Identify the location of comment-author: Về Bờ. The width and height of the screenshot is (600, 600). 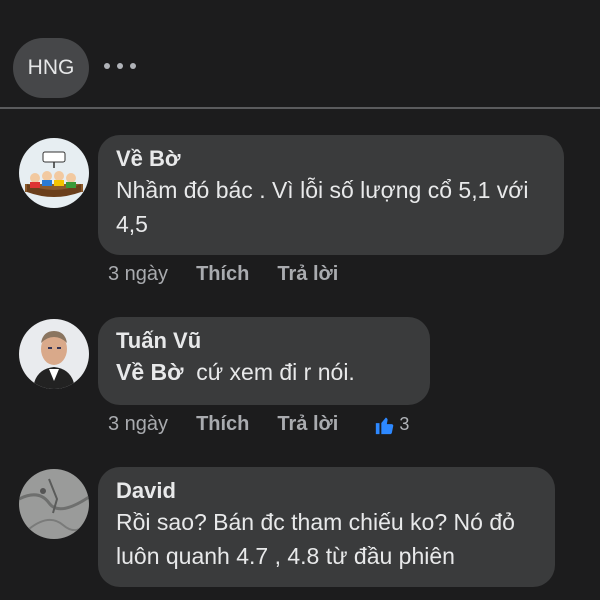
(331, 159).